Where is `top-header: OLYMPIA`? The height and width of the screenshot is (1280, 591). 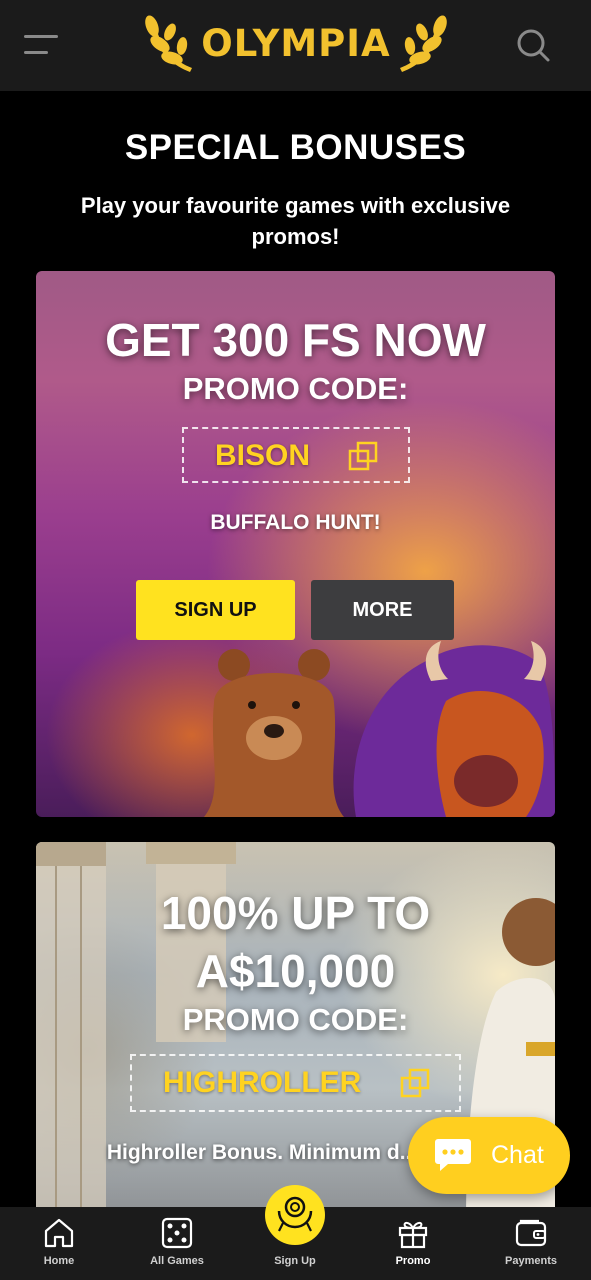
top-header: OLYMPIA is located at coordinates (295, 45).